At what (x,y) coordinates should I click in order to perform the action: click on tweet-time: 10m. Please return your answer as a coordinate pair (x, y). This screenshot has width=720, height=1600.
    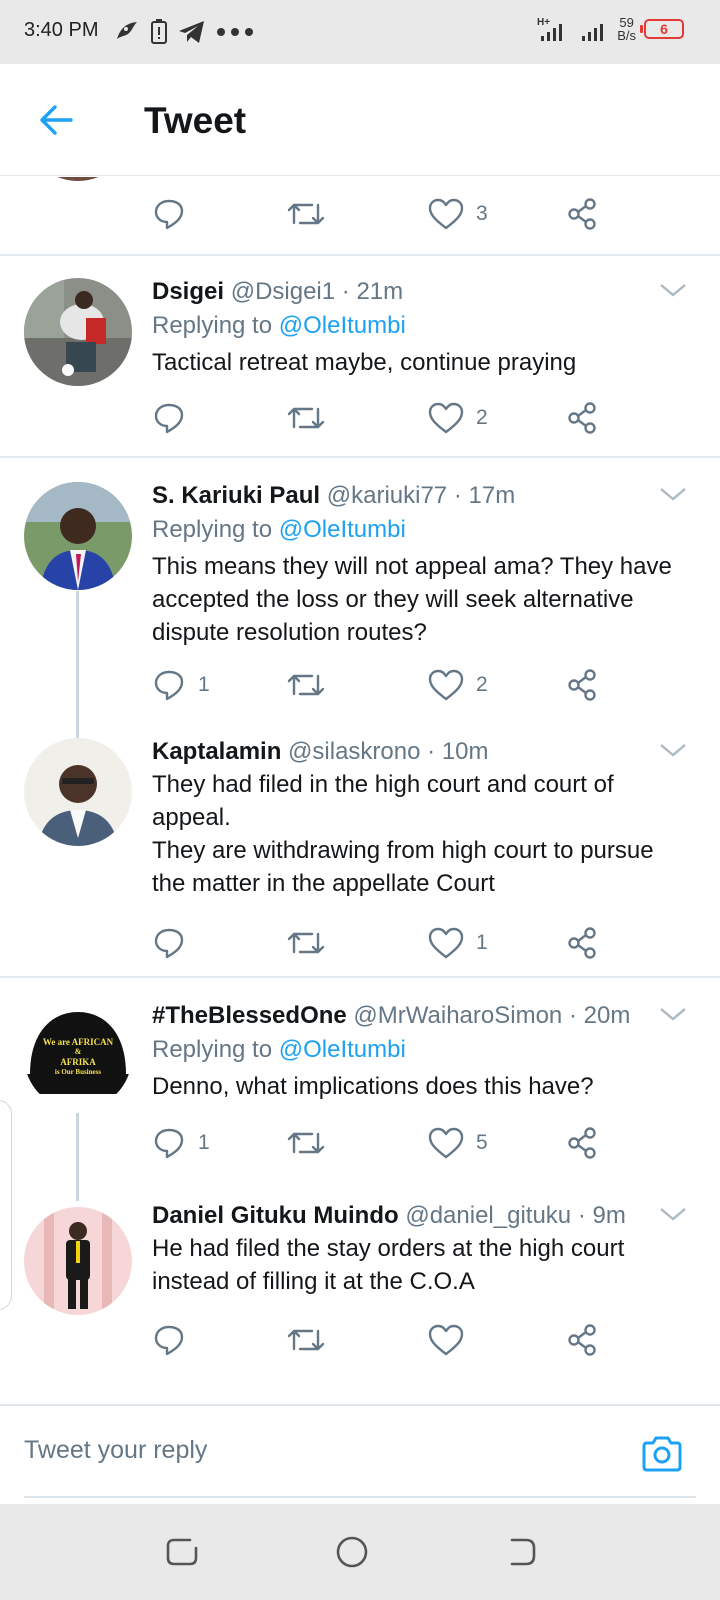
    Looking at the image, I should click on (465, 751).